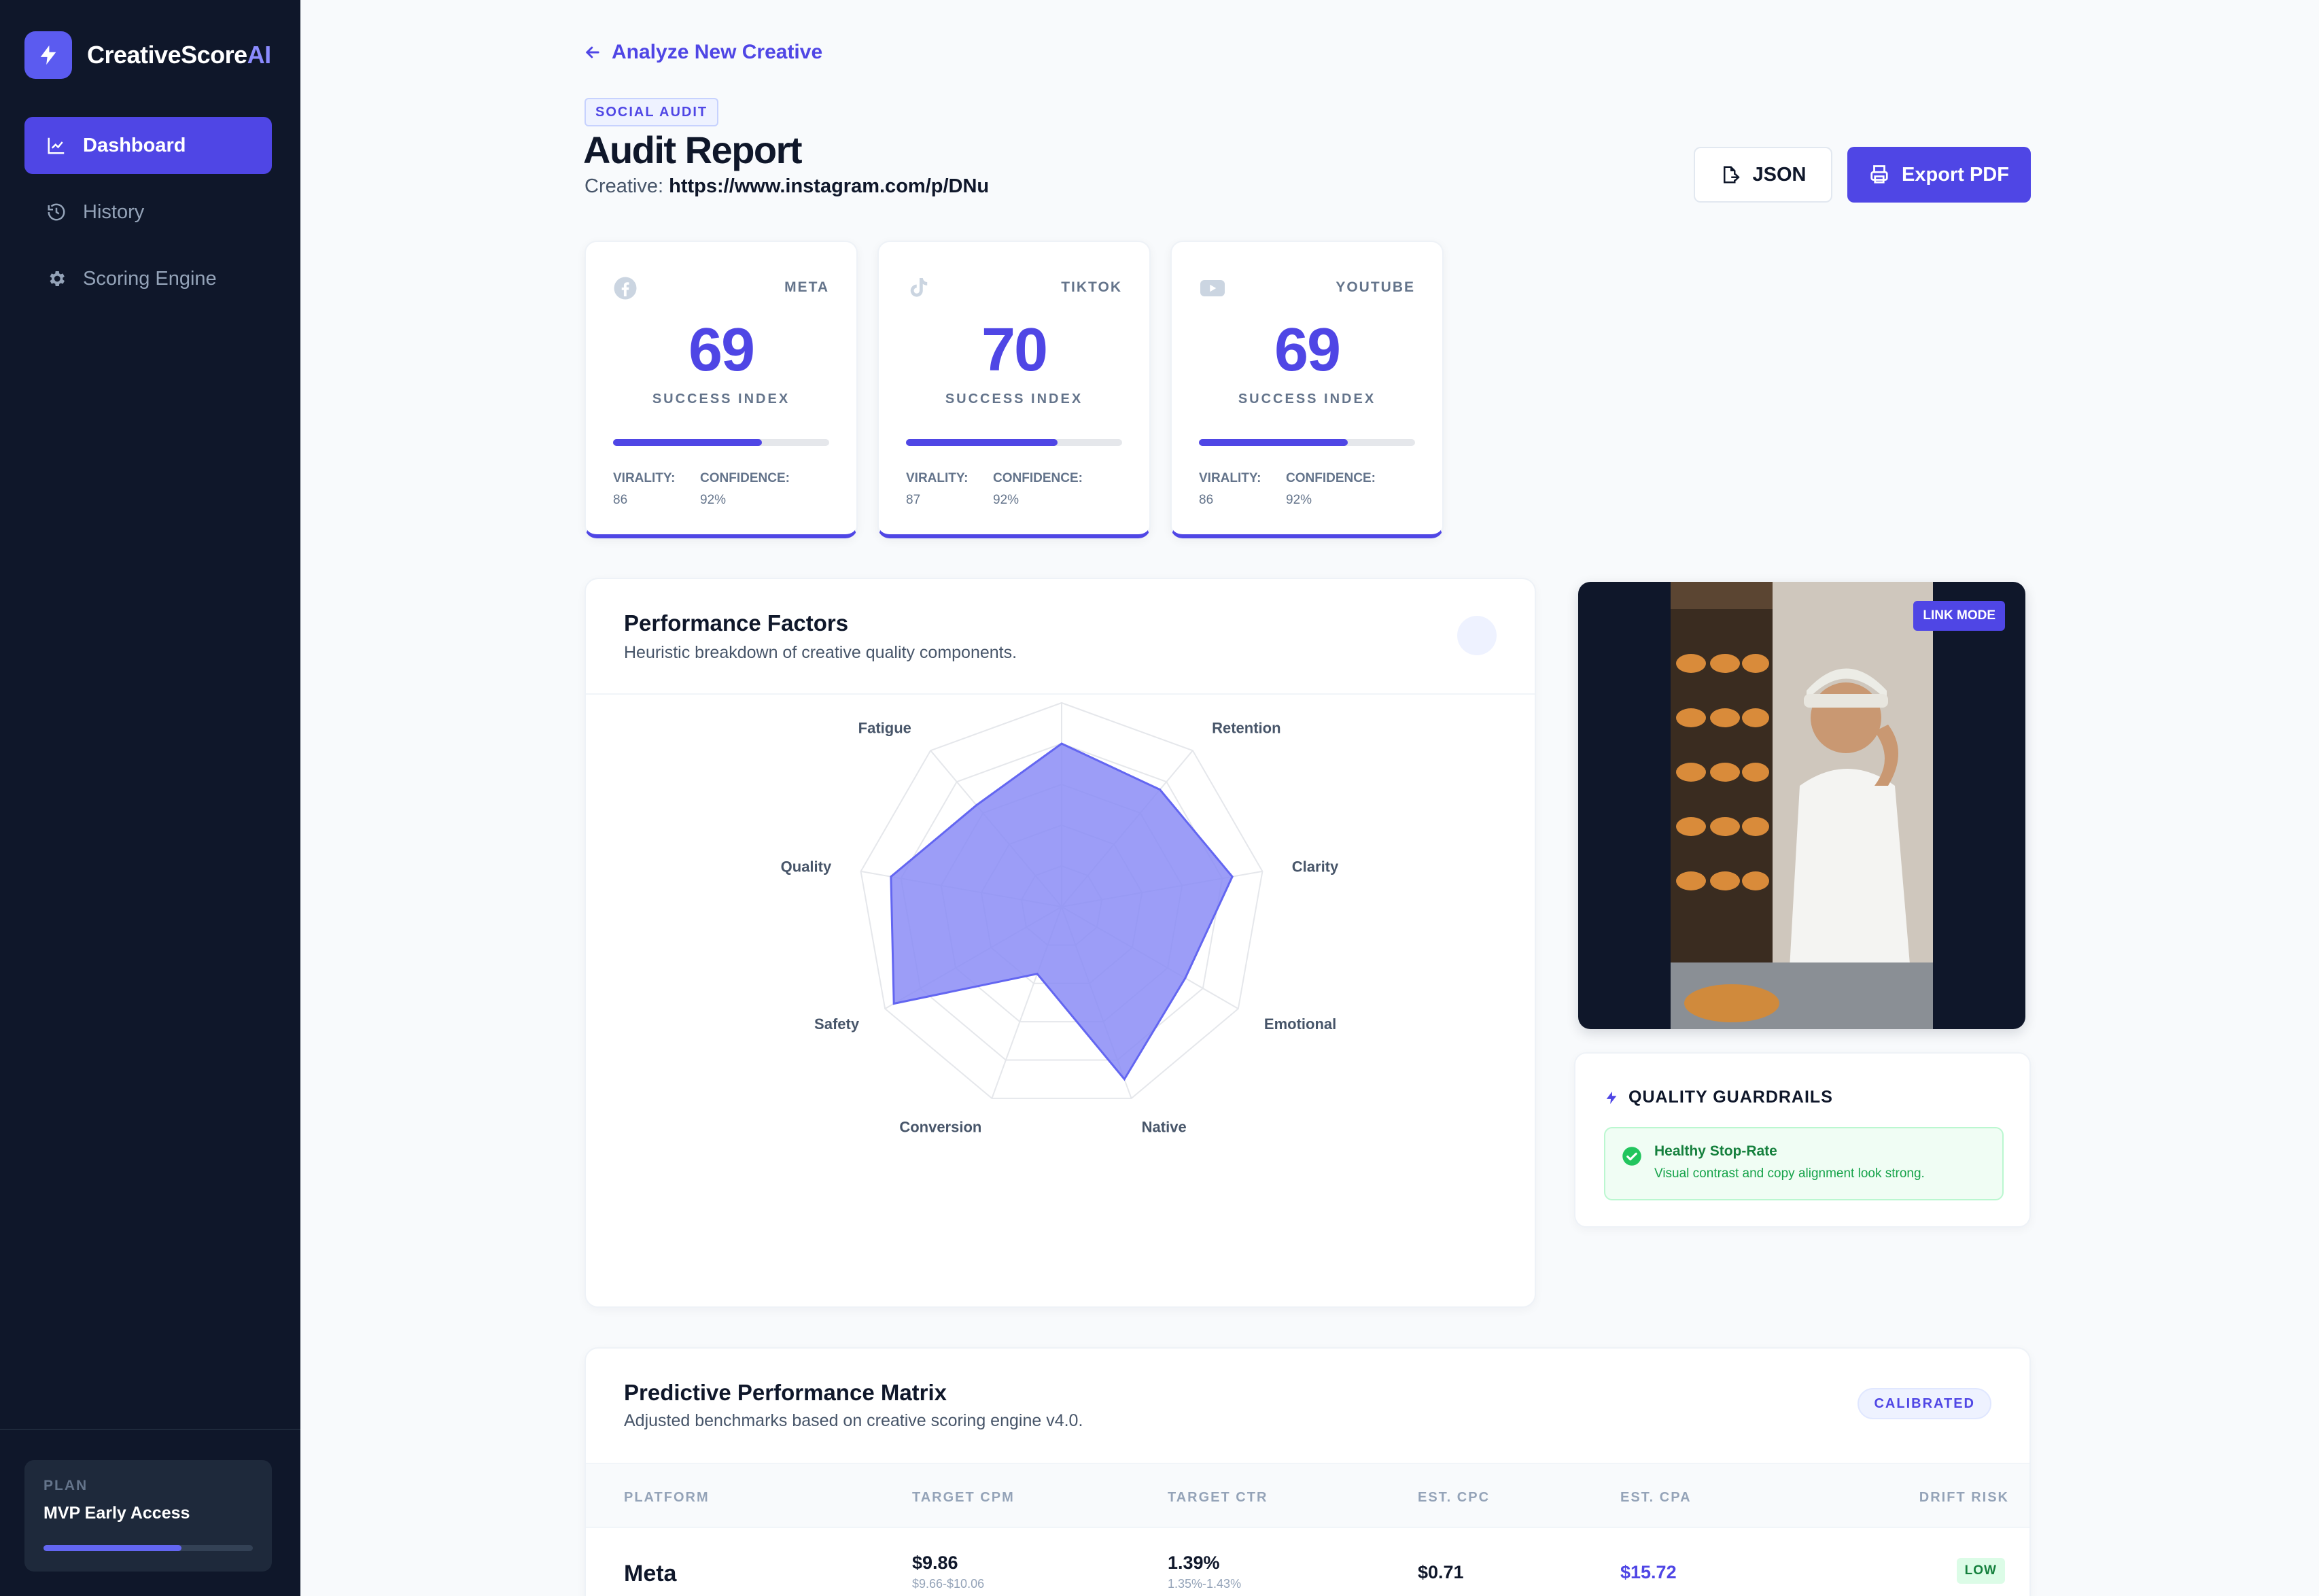  What do you see at coordinates (736, 623) in the screenshot?
I see `performance-title: Performance Factors` at bounding box center [736, 623].